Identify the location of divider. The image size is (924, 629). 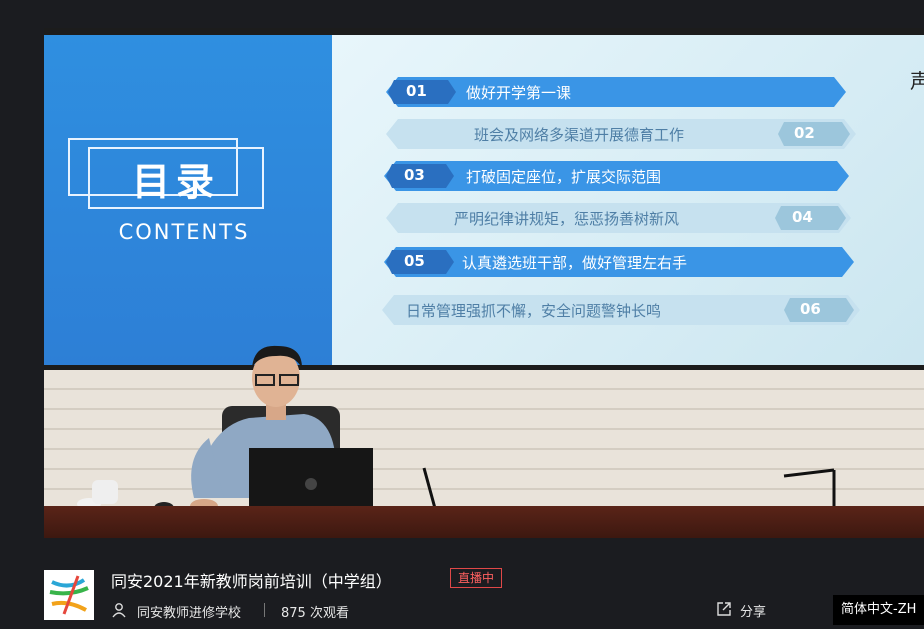
(264, 610).